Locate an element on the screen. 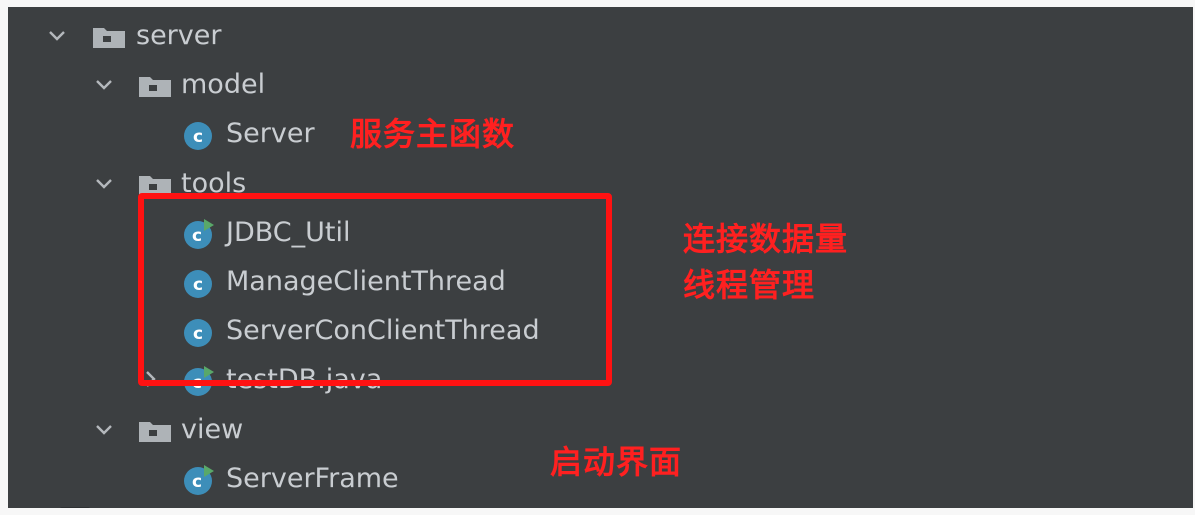  annotation-db-connection: 连接数据量 is located at coordinates (766, 239).